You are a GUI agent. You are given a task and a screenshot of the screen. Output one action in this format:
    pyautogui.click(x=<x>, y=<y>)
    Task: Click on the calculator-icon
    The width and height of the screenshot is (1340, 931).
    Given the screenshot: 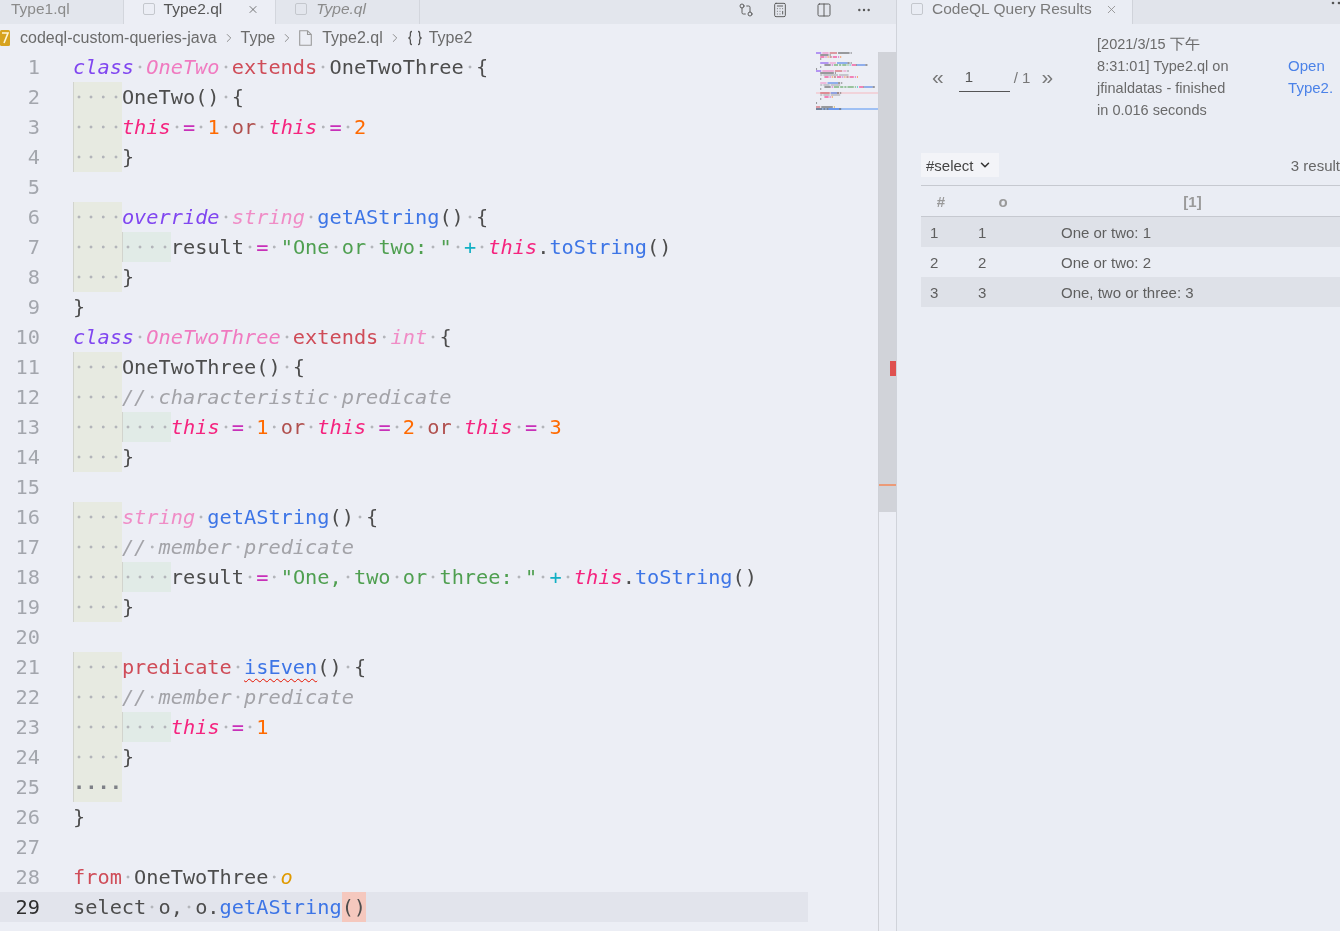 What is the action you would take?
    pyautogui.click(x=780, y=10)
    